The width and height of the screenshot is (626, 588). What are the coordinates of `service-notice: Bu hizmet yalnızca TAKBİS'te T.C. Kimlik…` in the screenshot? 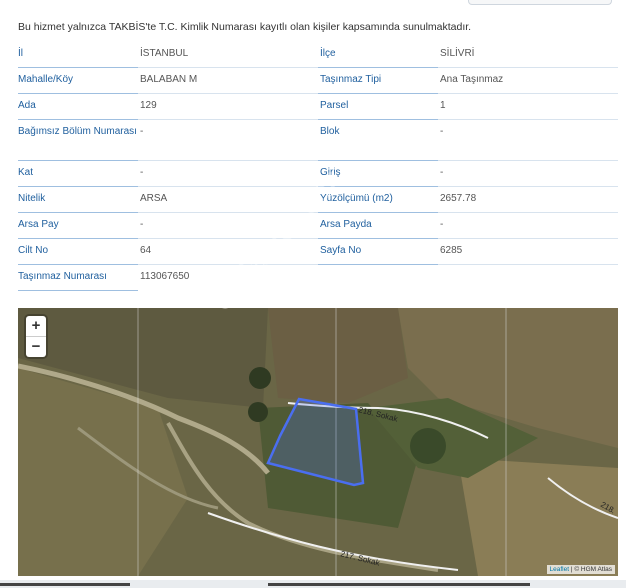 It's located at (245, 27).